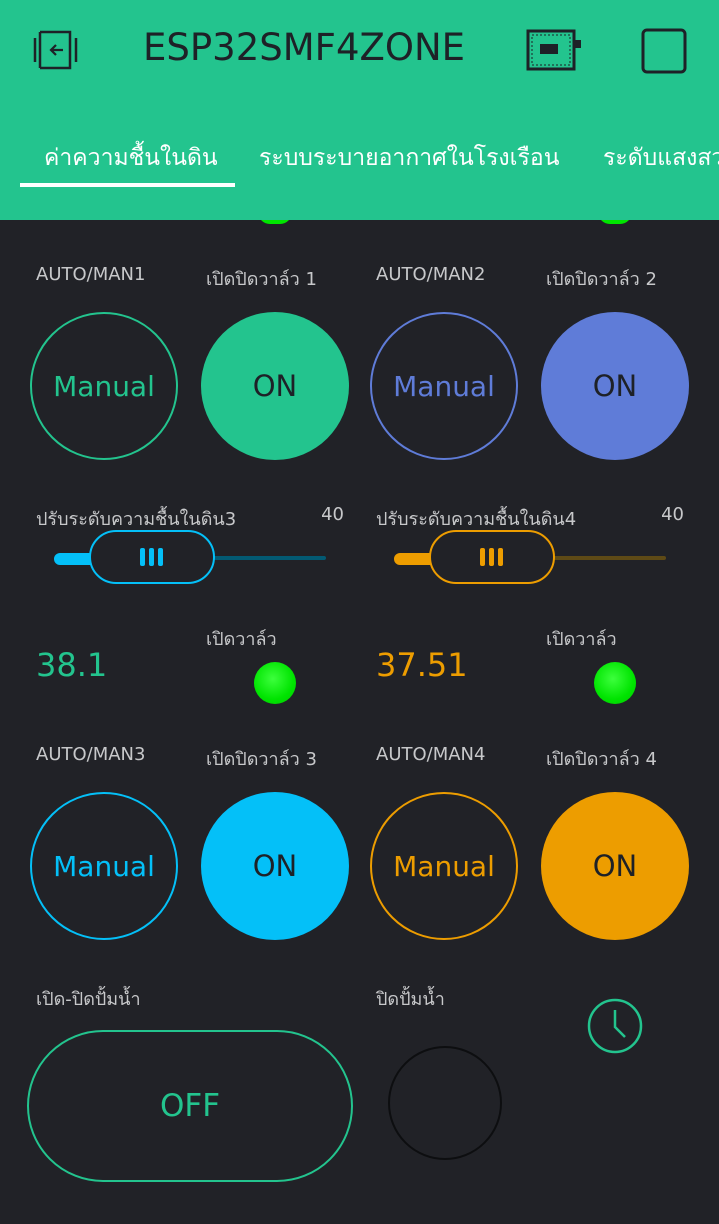 Image resolution: width=719 pixels, height=1224 pixels. What do you see at coordinates (431, 754) in the screenshot?
I see `mode-label-4: AUTO/MAN4` at bounding box center [431, 754].